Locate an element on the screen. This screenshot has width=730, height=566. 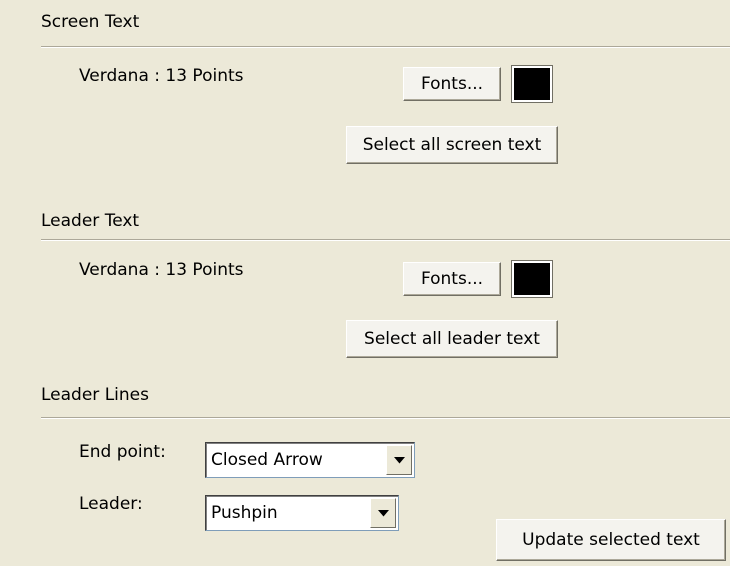
leader-text-section-title: Leader Text is located at coordinates (90, 221).